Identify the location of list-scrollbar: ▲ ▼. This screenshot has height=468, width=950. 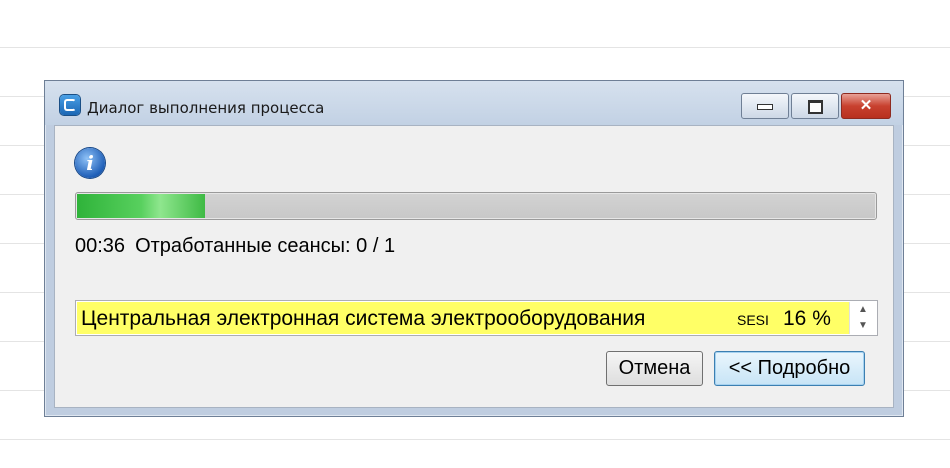
(862, 318).